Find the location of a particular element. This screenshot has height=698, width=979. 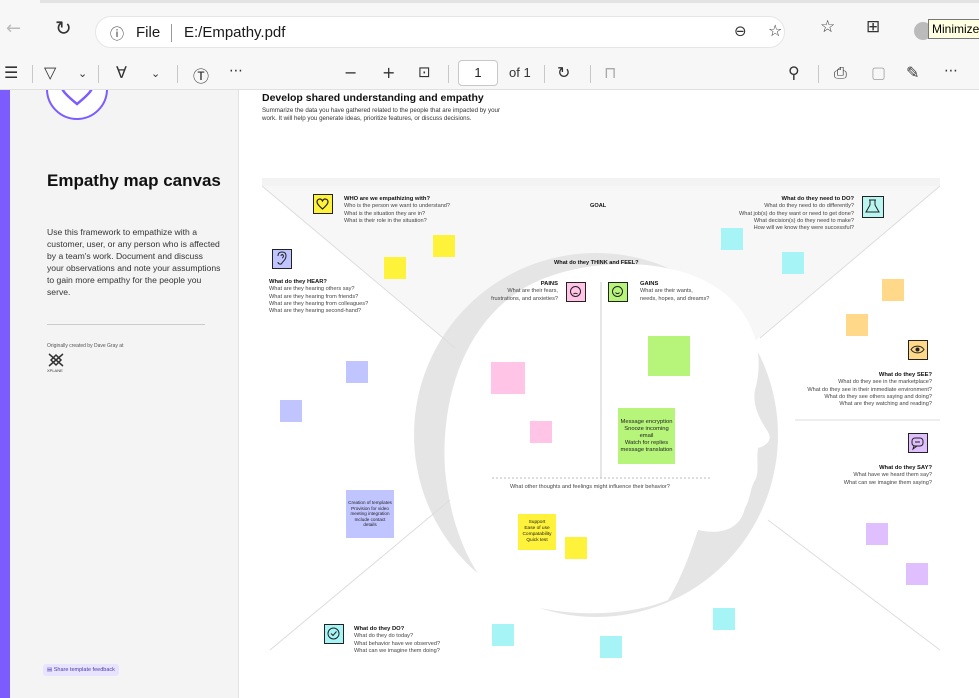

zoom-out-icon: ⊖ is located at coordinates (740, 31).